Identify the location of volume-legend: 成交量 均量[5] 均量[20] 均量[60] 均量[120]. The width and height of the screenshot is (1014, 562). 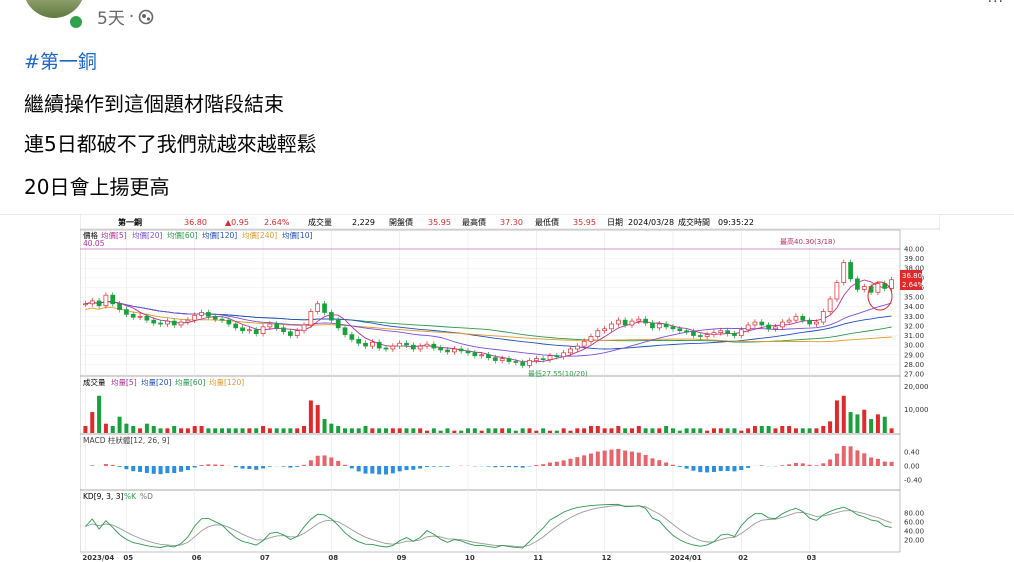
(163, 382).